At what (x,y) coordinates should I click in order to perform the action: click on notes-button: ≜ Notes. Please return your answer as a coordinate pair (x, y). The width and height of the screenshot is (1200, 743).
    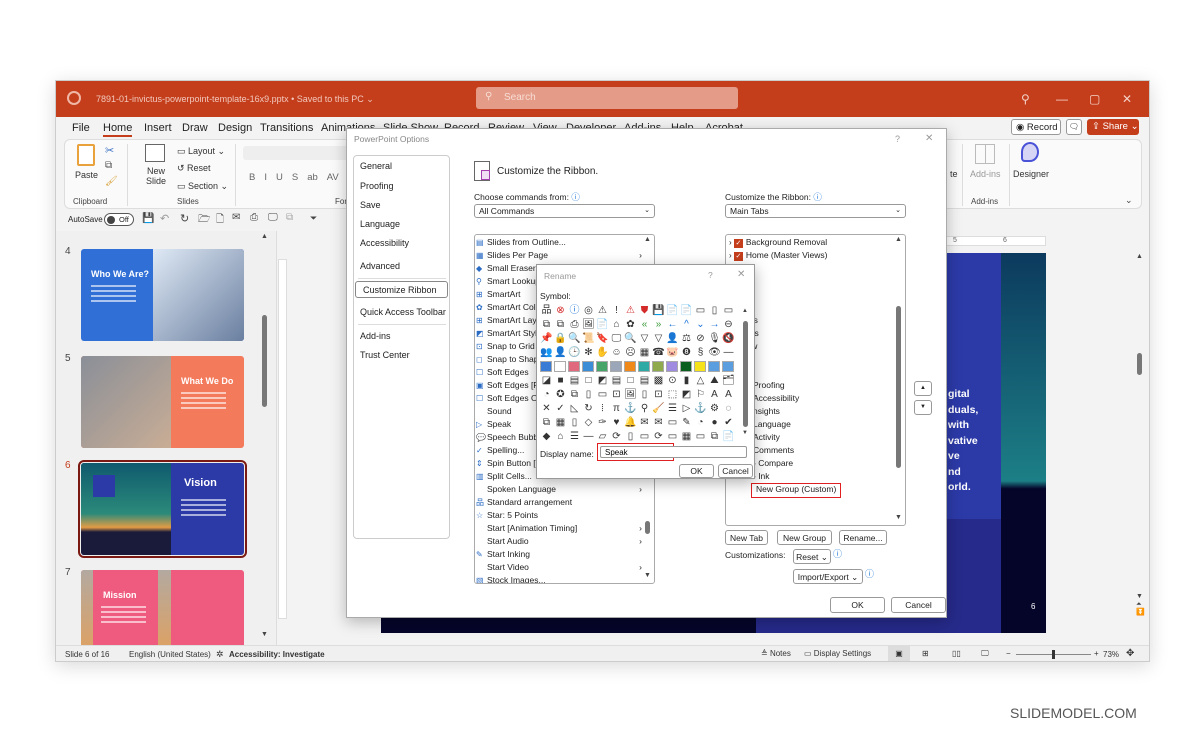
    Looking at the image, I should click on (776, 653).